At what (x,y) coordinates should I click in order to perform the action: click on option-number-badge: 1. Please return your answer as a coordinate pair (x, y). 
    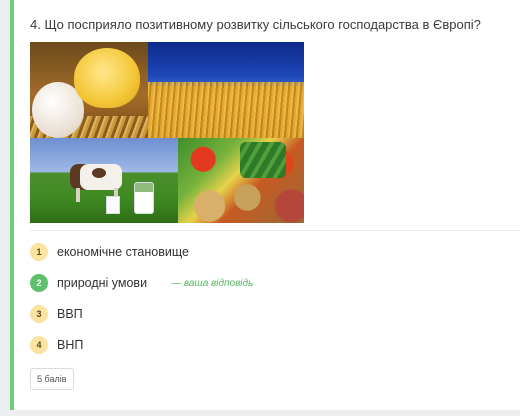
    Looking at the image, I should click on (39, 252).